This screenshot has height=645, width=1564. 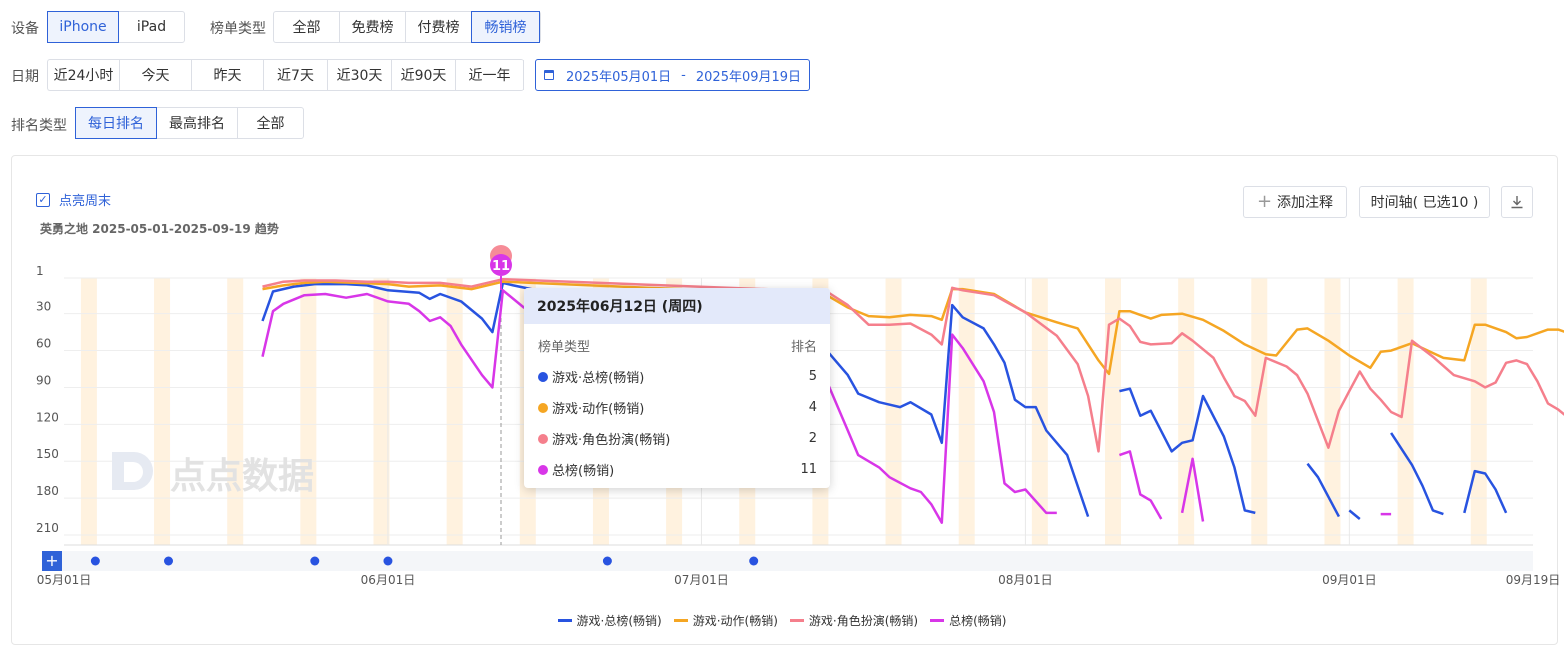 I want to click on download-button, so click(x=1517, y=202).